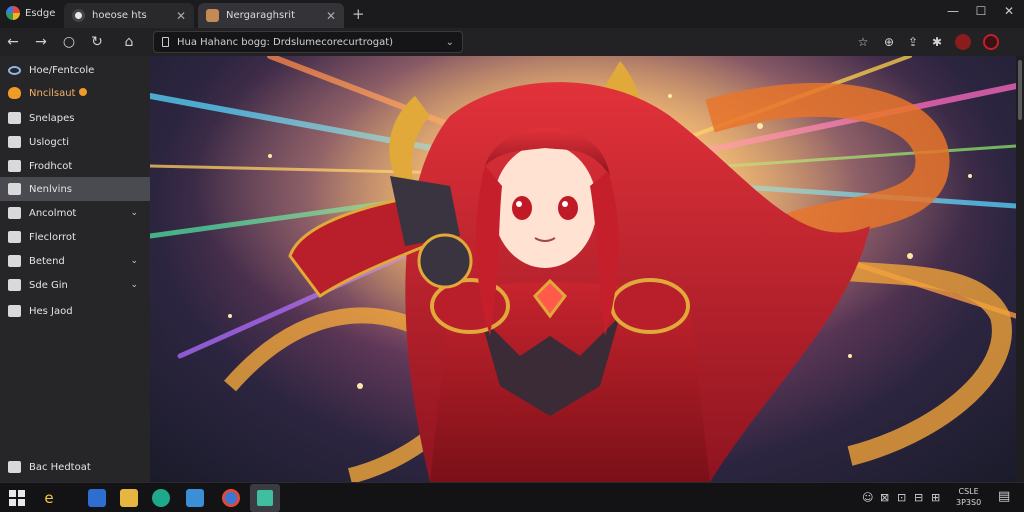 This screenshot has height=512, width=1024. What do you see at coordinates (14, 213) in the screenshot?
I see `list-icon` at bounding box center [14, 213].